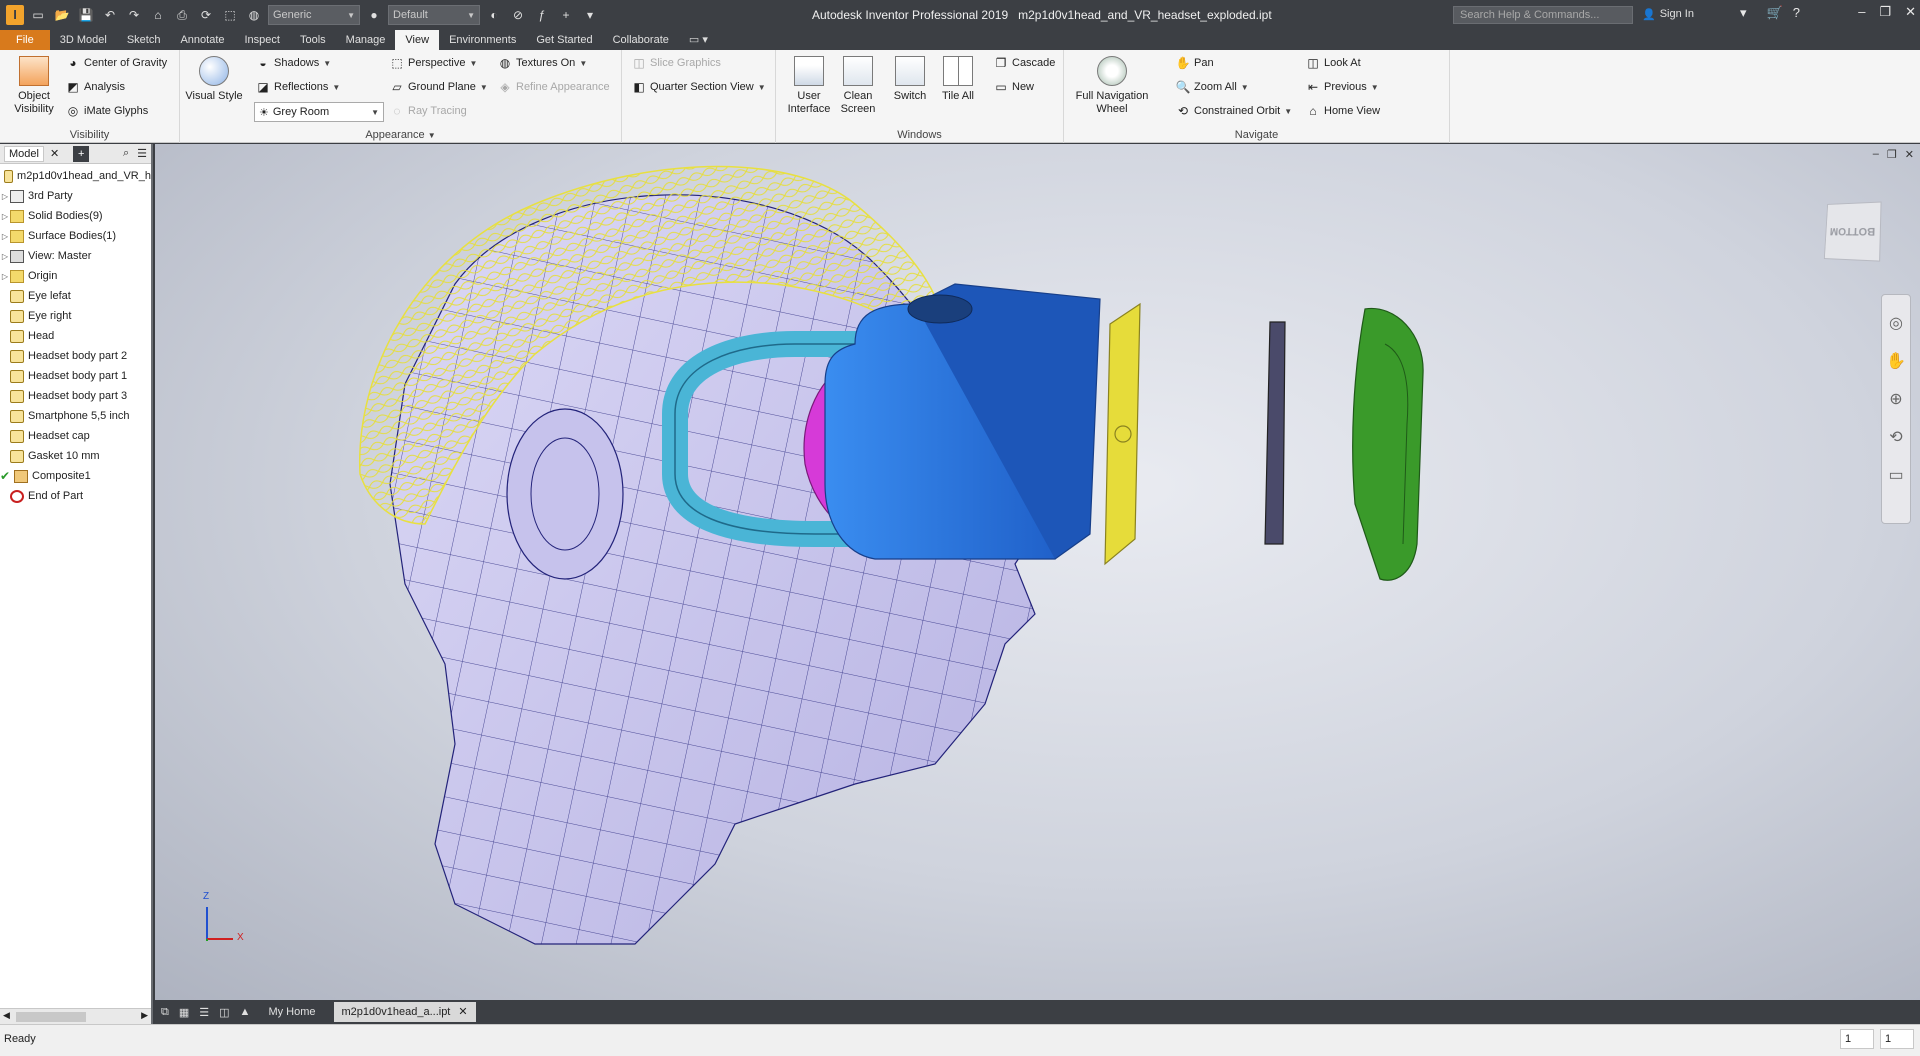  I want to click on ribbon-options-icon: ▭ ▾, so click(698, 40).